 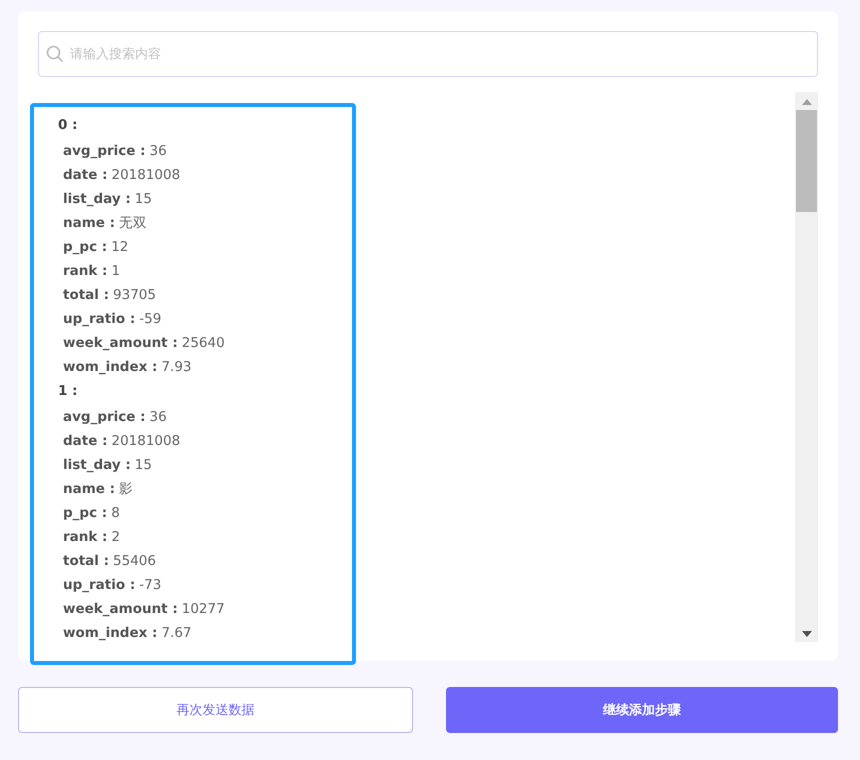 I want to click on record-index: 1 :, so click(x=68, y=391).